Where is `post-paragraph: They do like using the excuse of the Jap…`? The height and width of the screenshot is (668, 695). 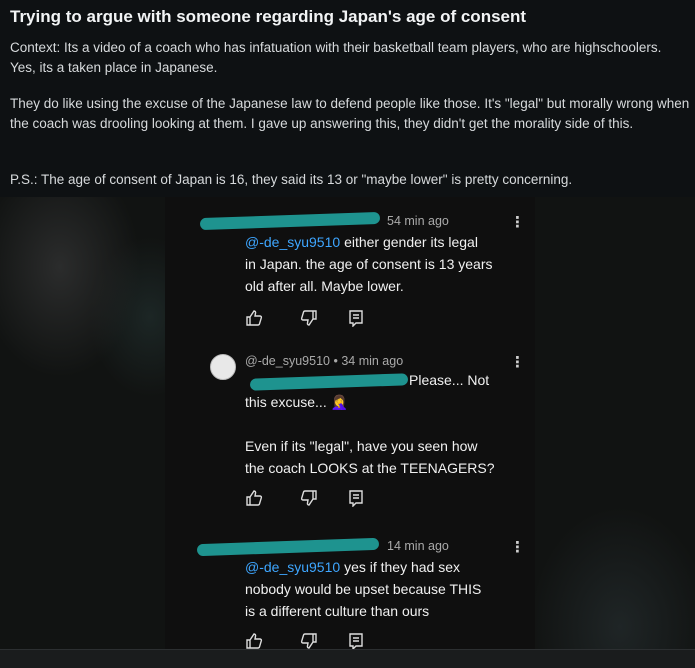 post-paragraph: They do like using the excuse of the Jap… is located at coordinates (350, 113).